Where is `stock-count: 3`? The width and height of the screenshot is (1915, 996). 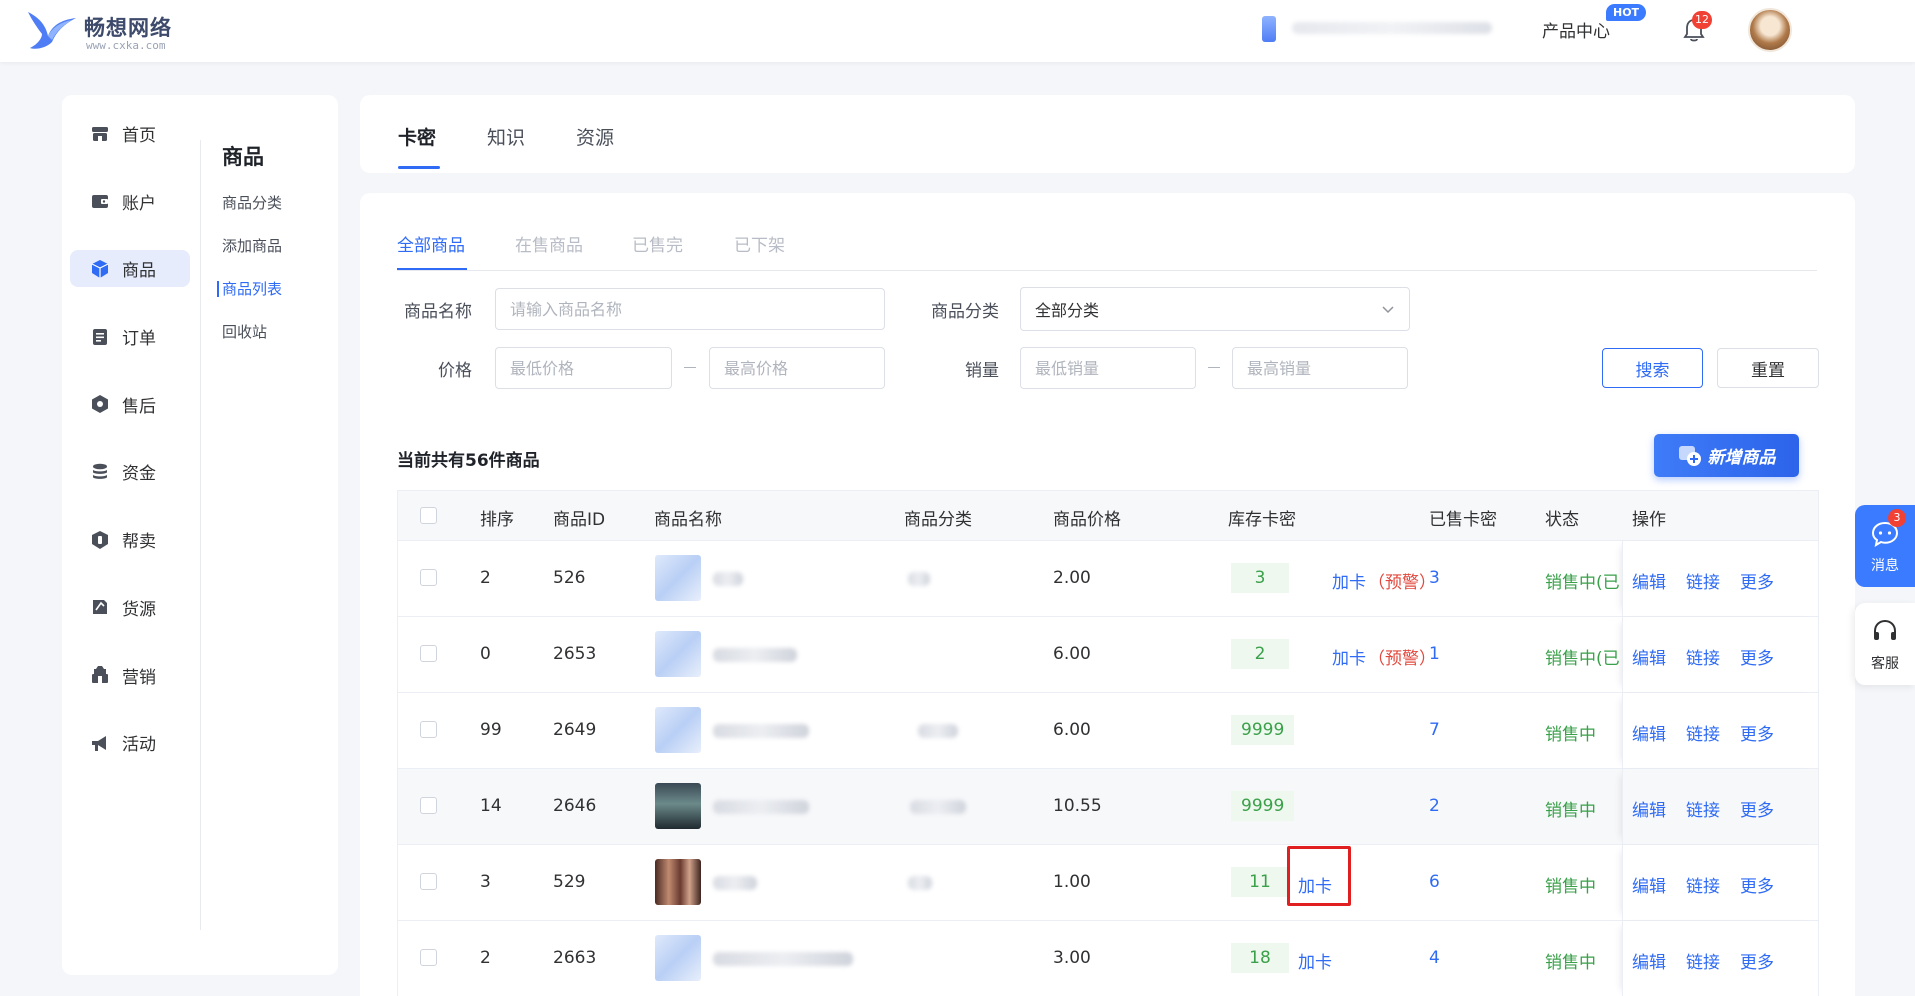
stock-count: 3 is located at coordinates (1260, 578).